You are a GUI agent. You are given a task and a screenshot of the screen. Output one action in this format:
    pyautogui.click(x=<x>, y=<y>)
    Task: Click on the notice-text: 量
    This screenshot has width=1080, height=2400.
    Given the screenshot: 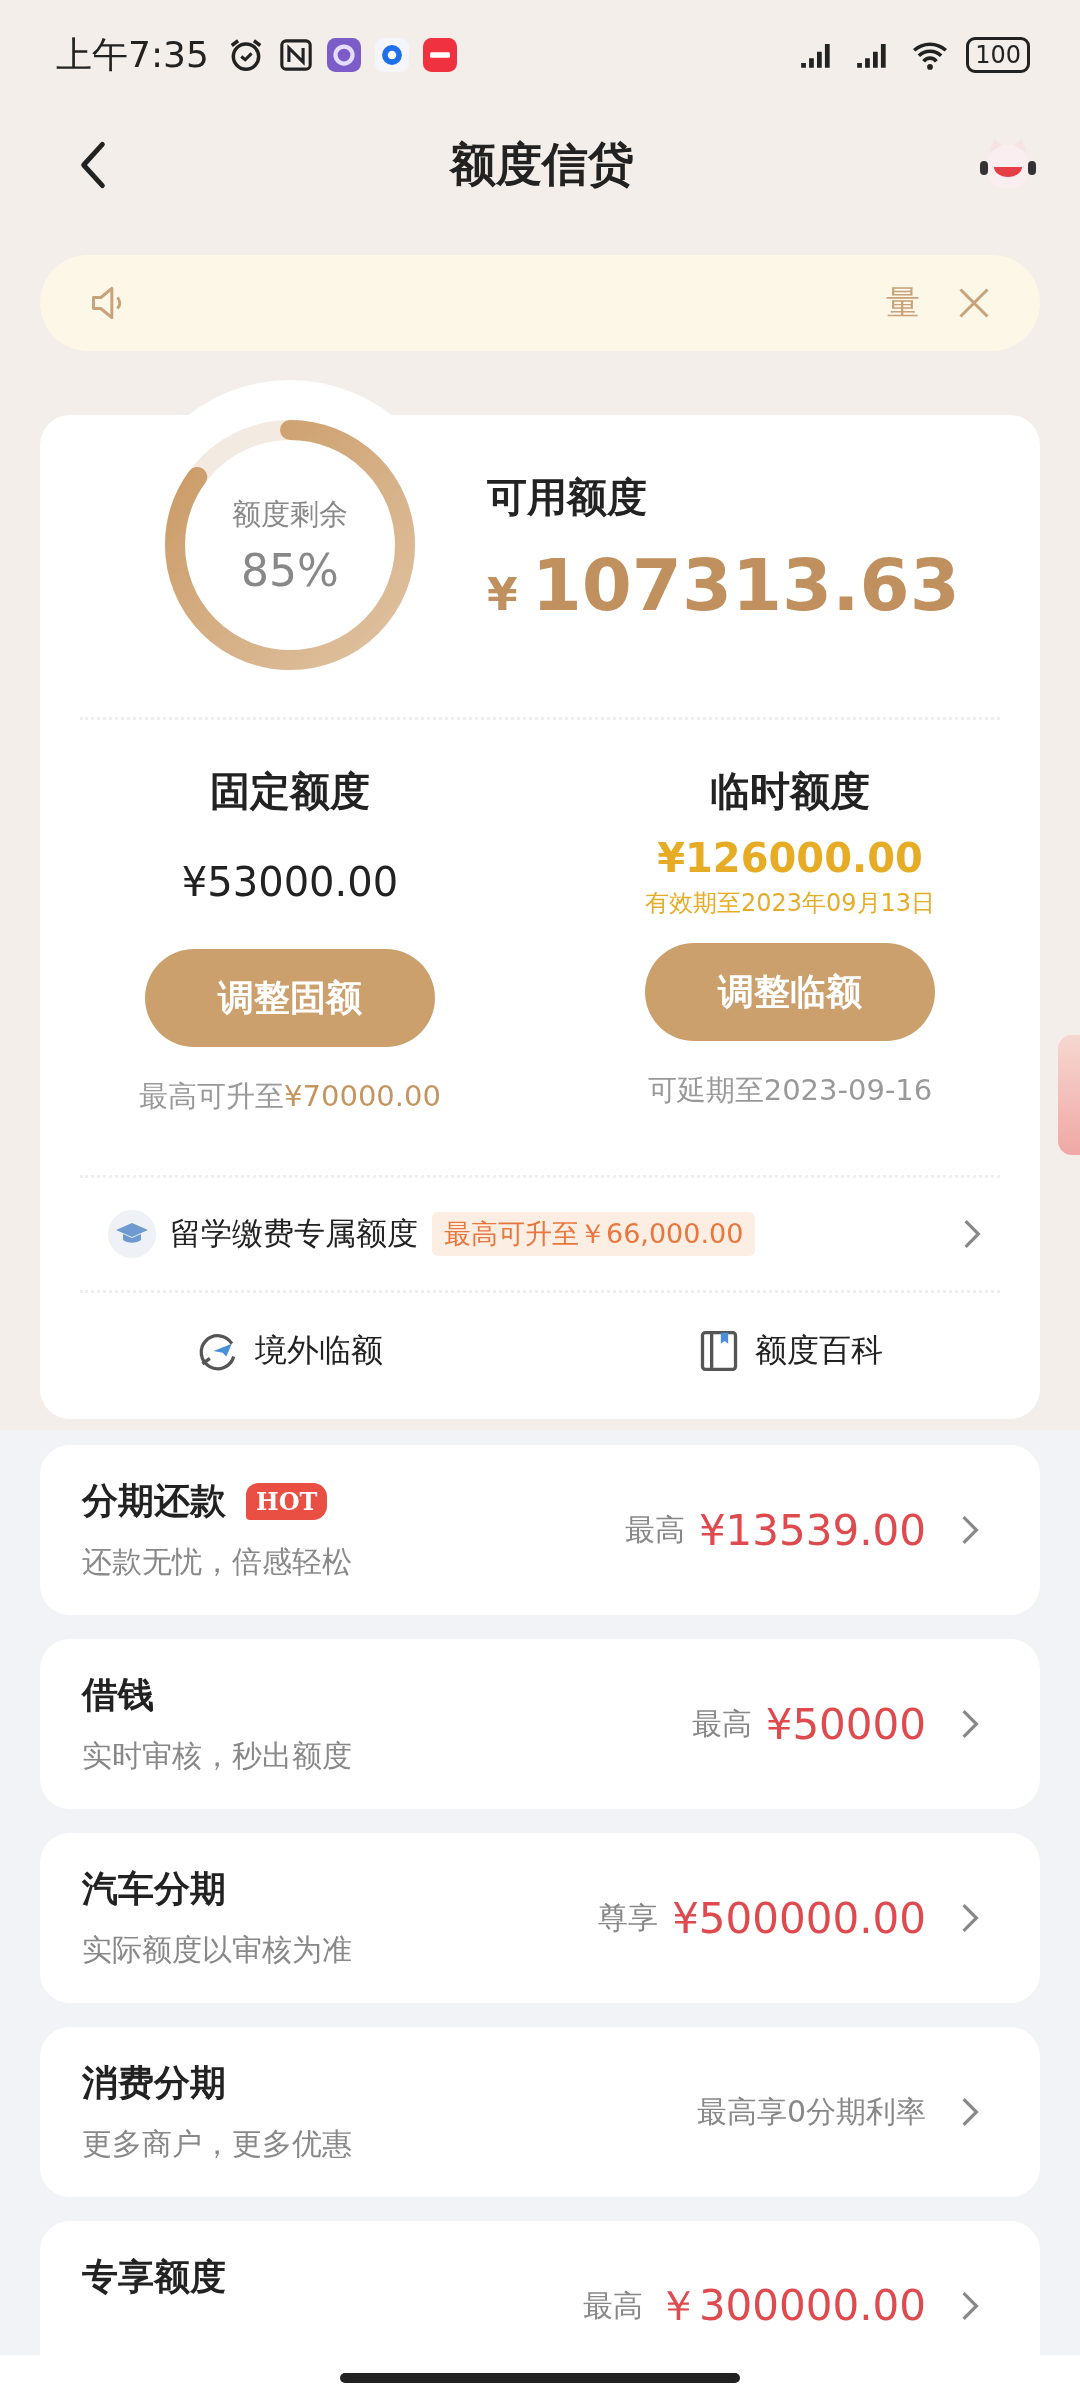 What is the action you would take?
    pyautogui.click(x=903, y=302)
    